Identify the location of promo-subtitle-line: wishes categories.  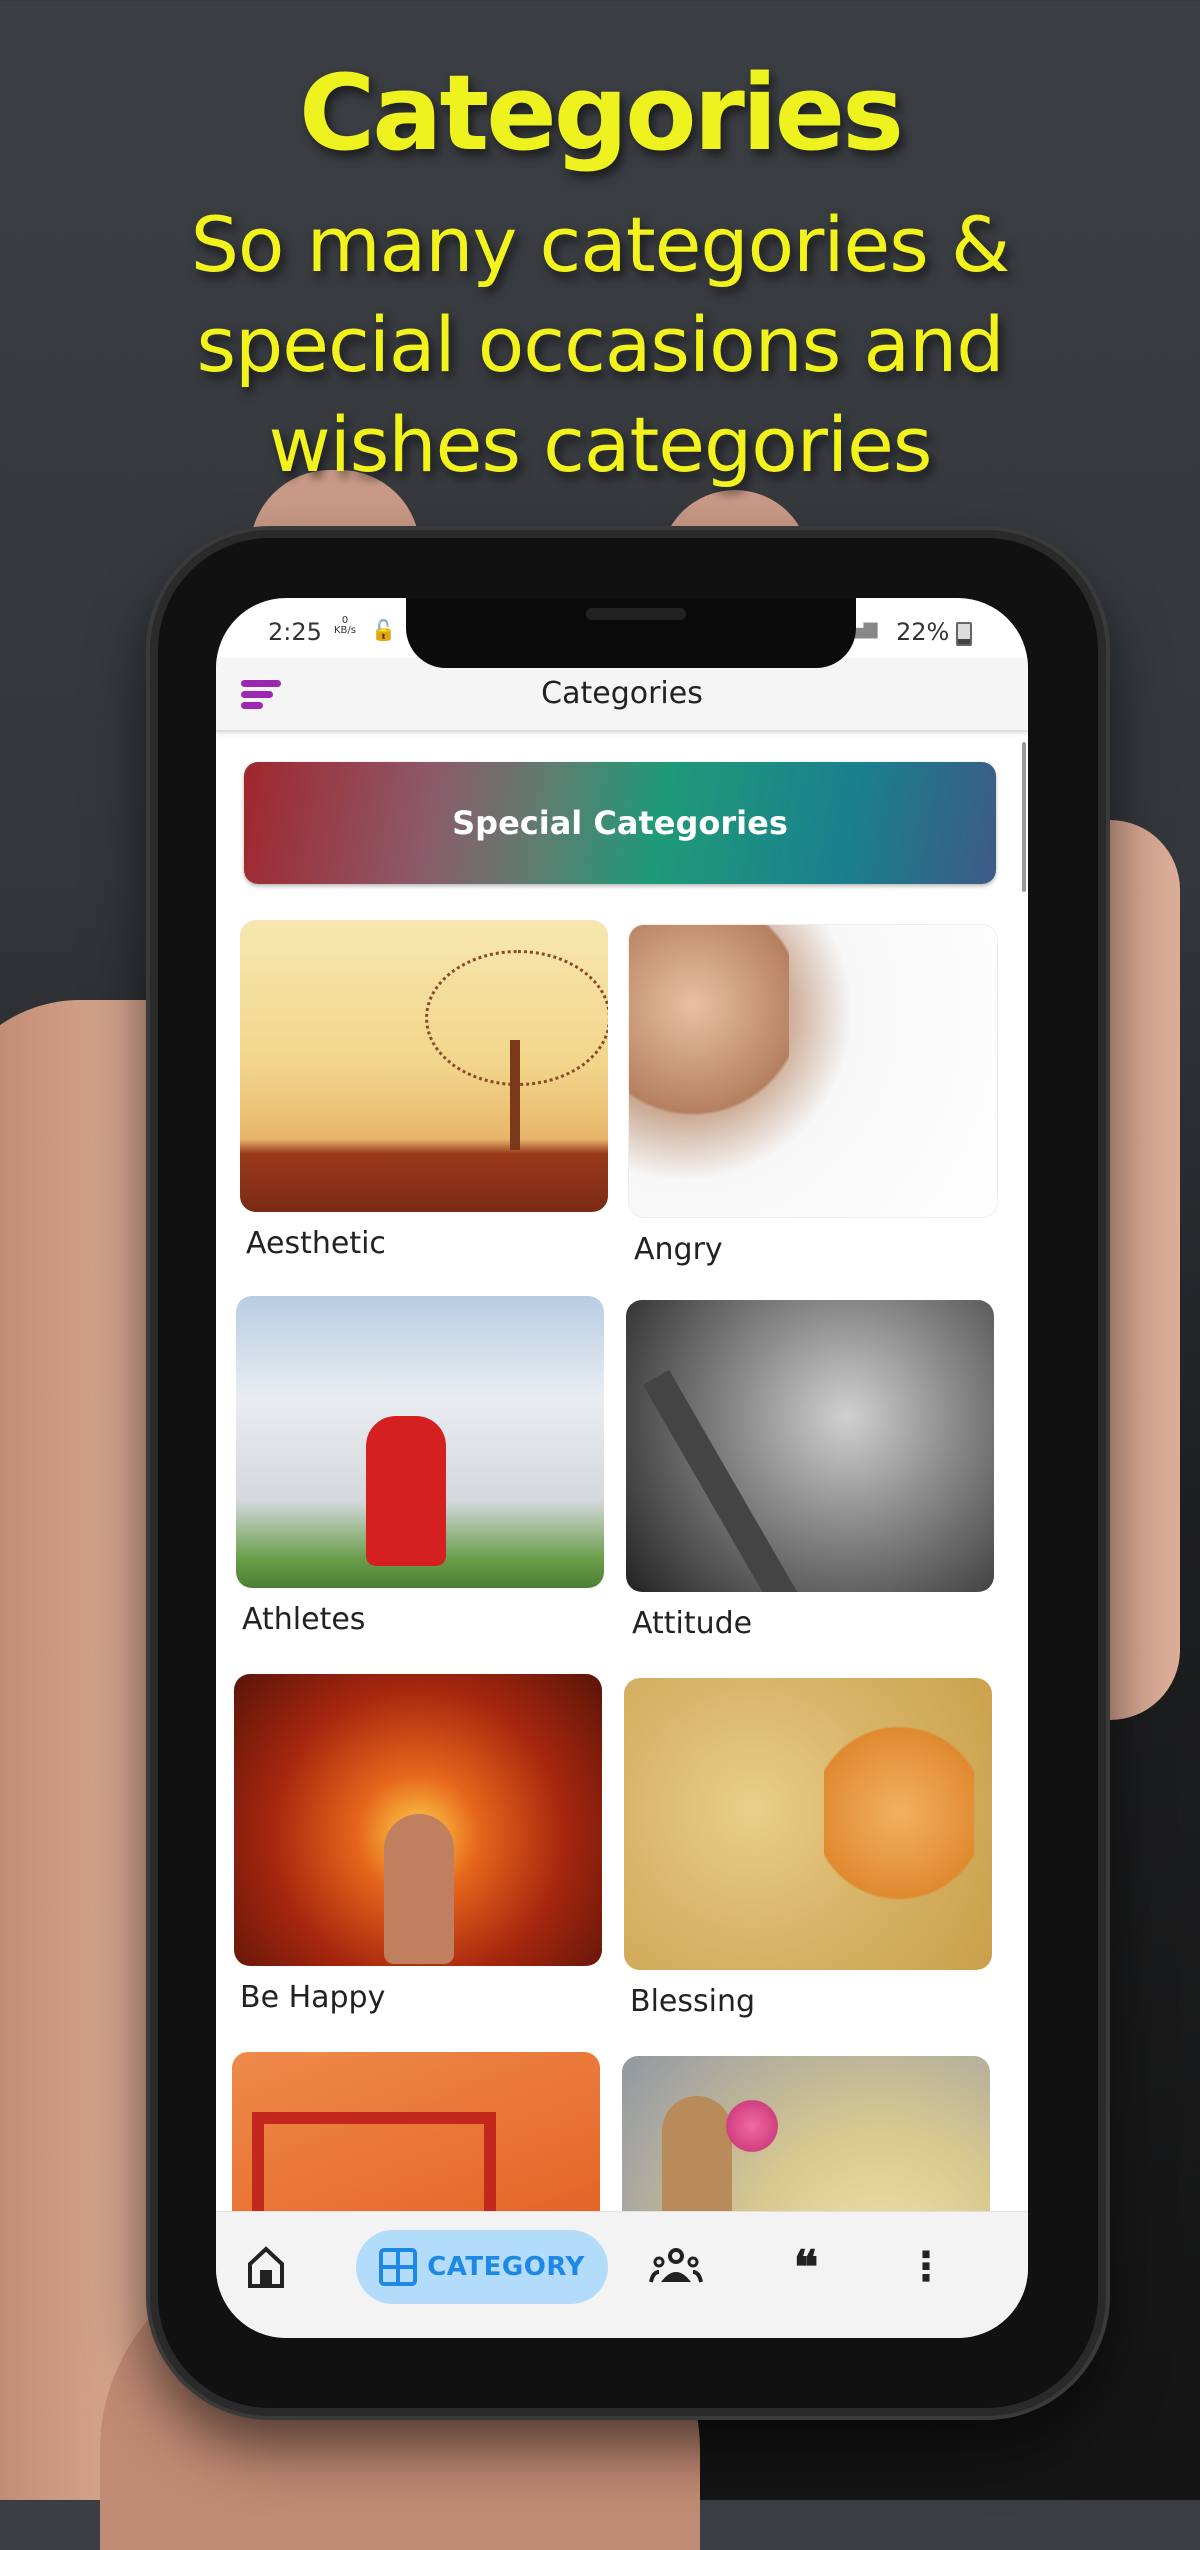
(600, 444).